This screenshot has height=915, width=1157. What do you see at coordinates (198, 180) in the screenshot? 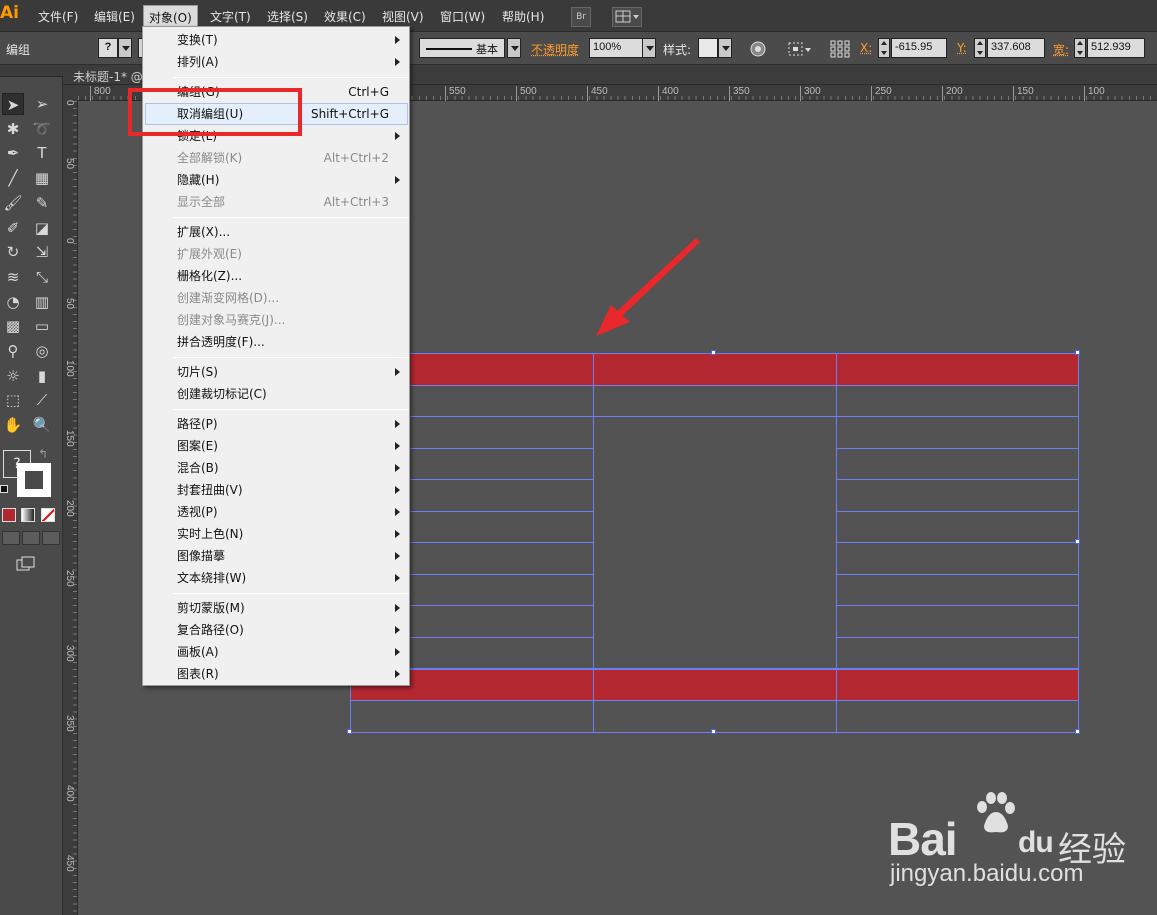
I see `menu-item: 隐藏(H)` at bounding box center [198, 180].